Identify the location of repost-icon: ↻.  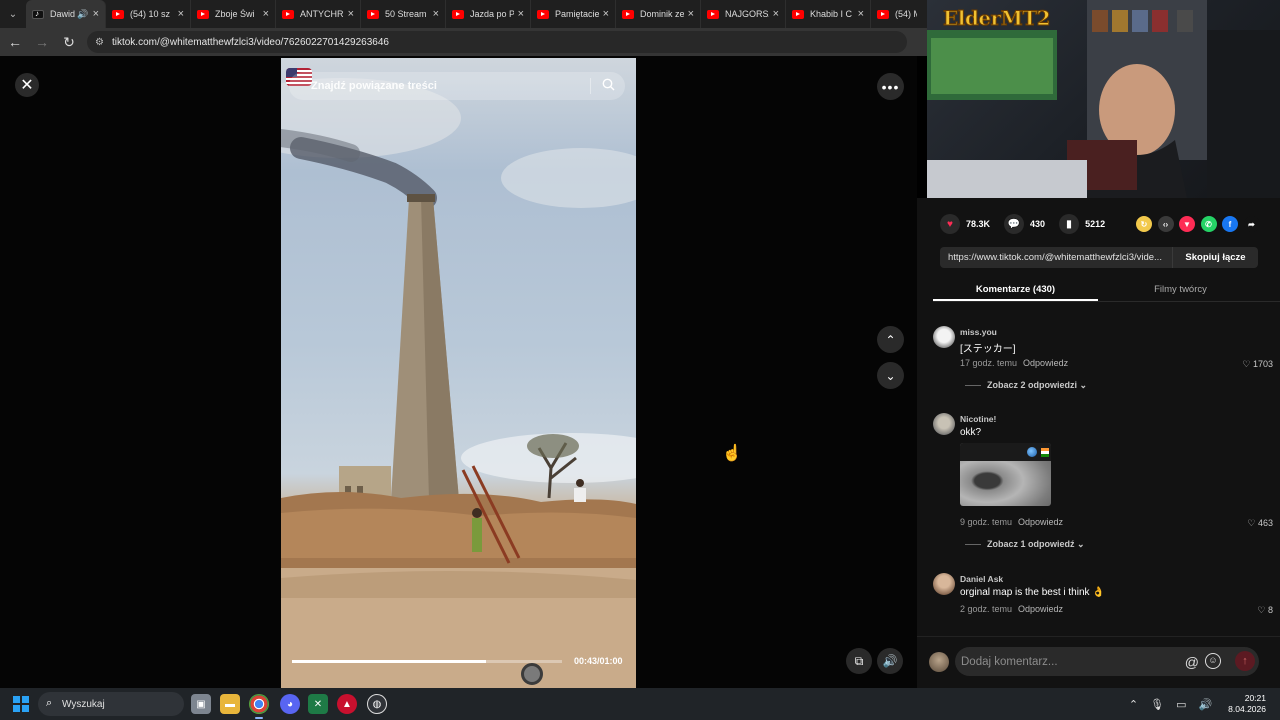
(1144, 224).